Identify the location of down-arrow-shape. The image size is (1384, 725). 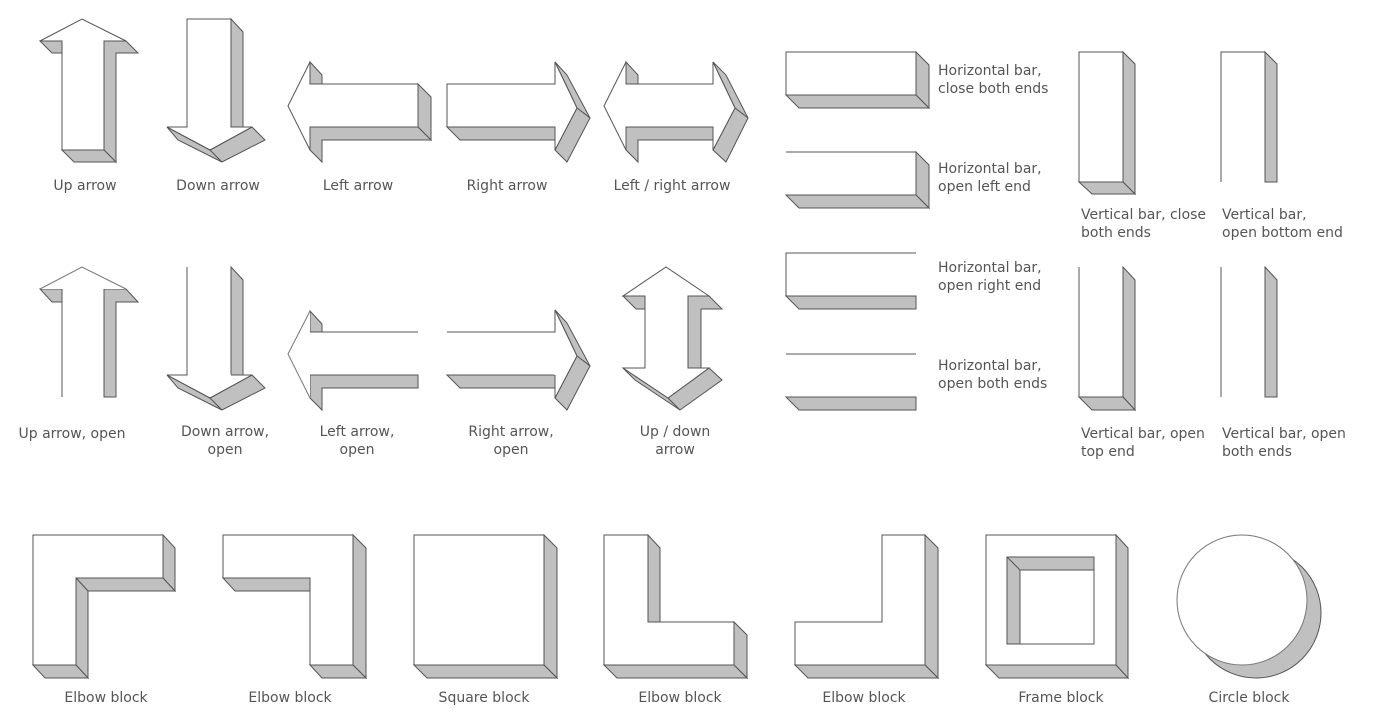
(216, 90).